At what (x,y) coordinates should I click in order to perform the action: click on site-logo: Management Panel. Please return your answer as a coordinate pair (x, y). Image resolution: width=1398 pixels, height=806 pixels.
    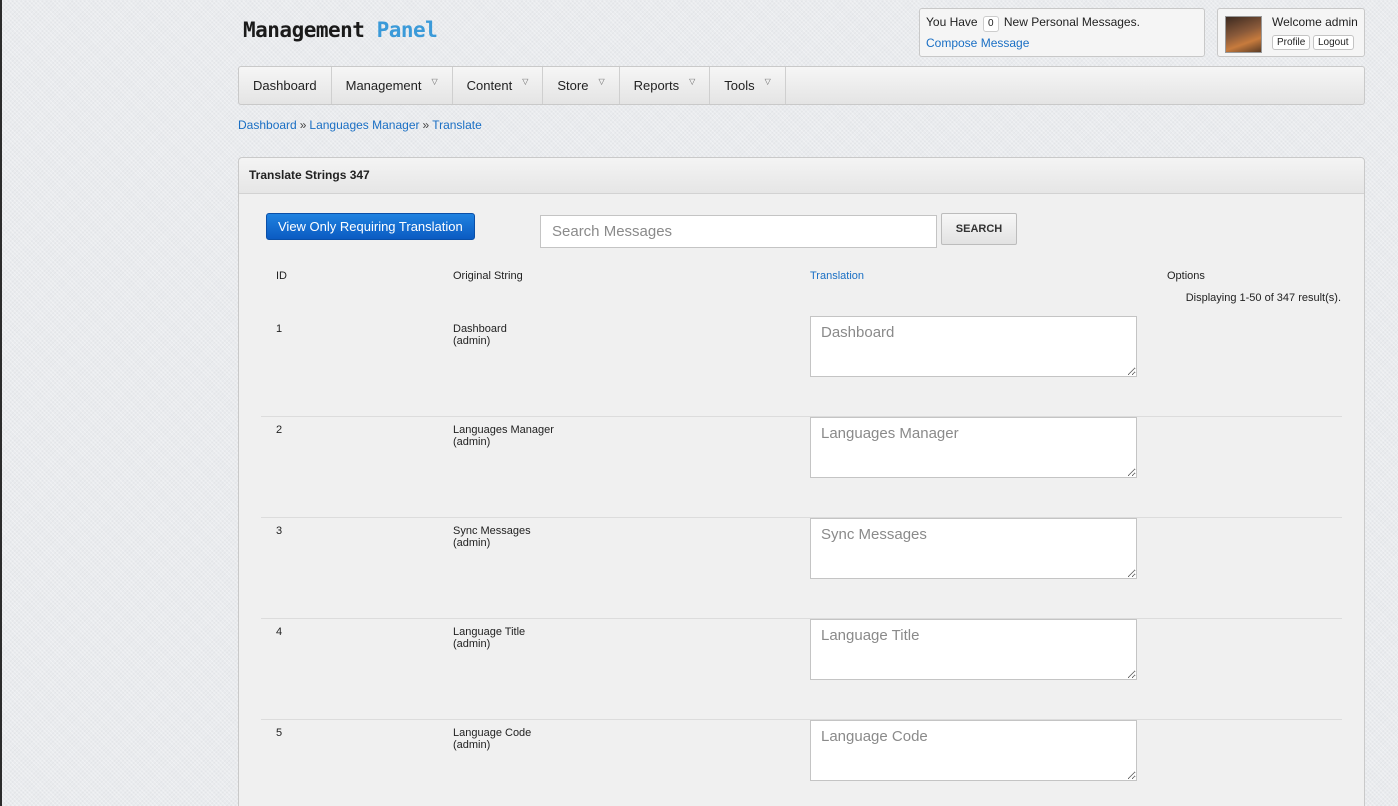
    Looking at the image, I should click on (340, 30).